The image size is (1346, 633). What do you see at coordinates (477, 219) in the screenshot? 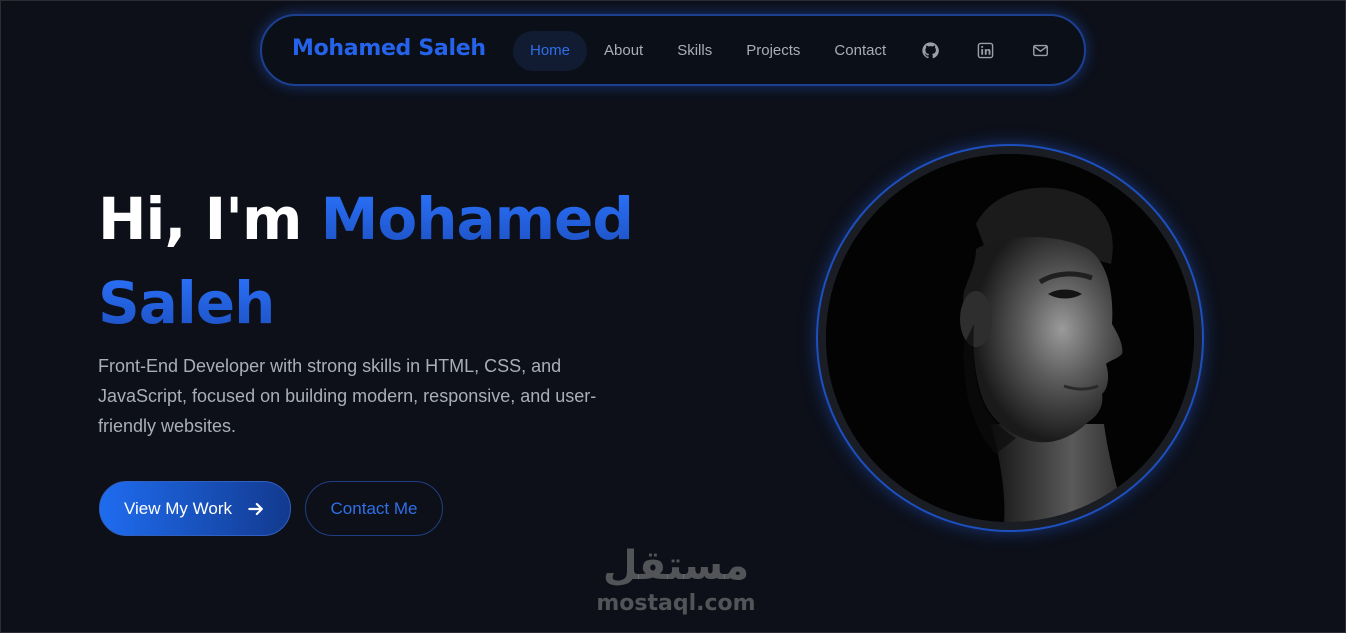
I see `hero-name-first: Mohamed` at bounding box center [477, 219].